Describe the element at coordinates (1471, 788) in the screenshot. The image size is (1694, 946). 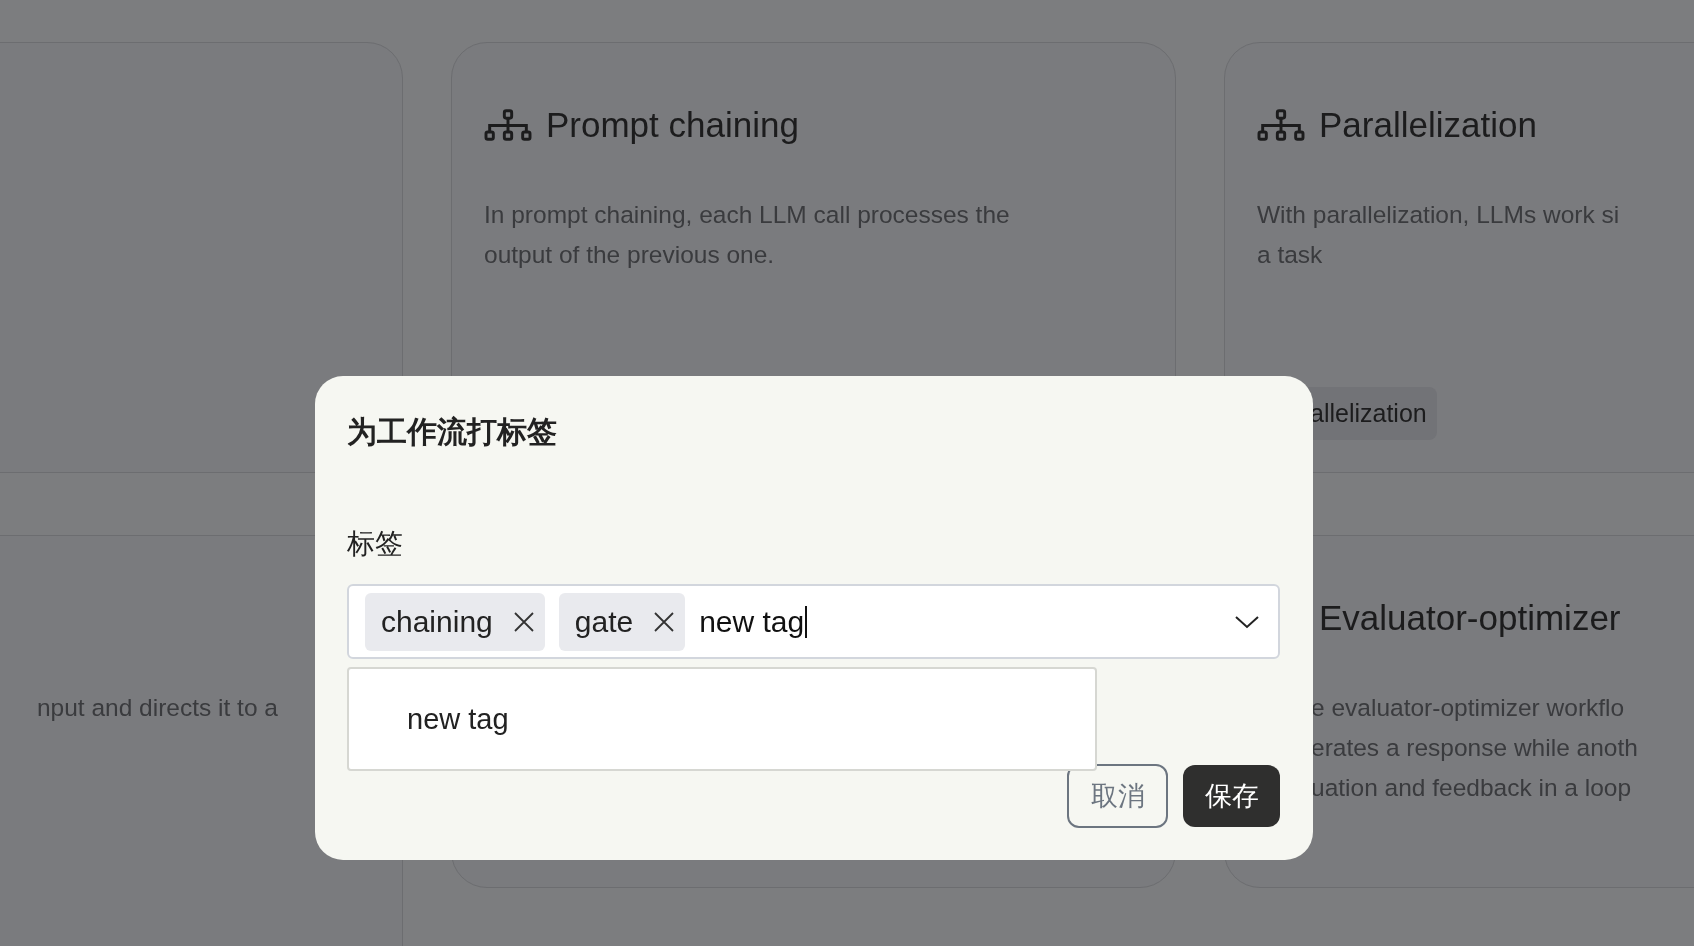
I see `card-description: uation and feedback in a loop` at that location.